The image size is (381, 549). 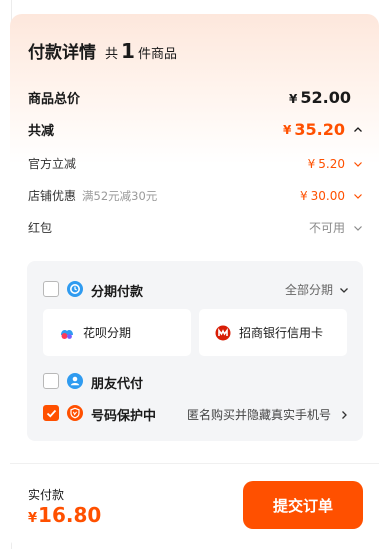 I want to click on red-packet-row: 红包 不可用, so click(x=195, y=227).